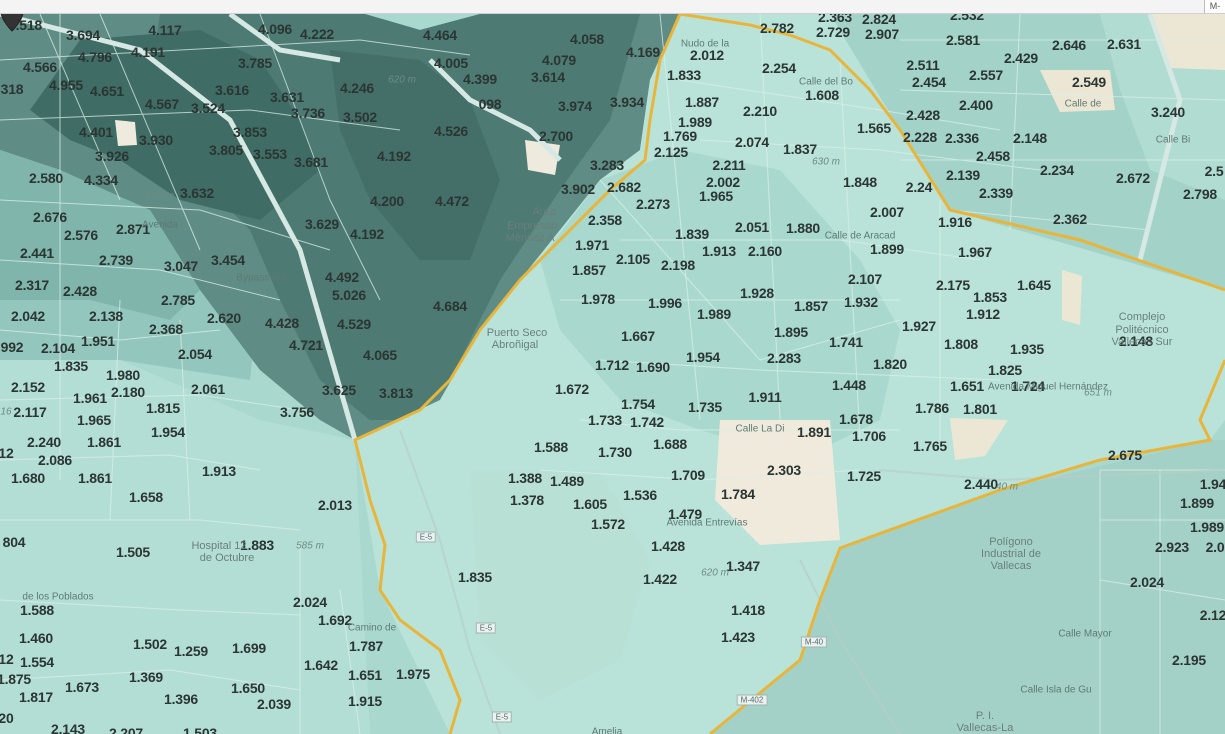 The image size is (1225, 734). What do you see at coordinates (548, 77) in the screenshot?
I see `price-value-label: 3.614` at bounding box center [548, 77].